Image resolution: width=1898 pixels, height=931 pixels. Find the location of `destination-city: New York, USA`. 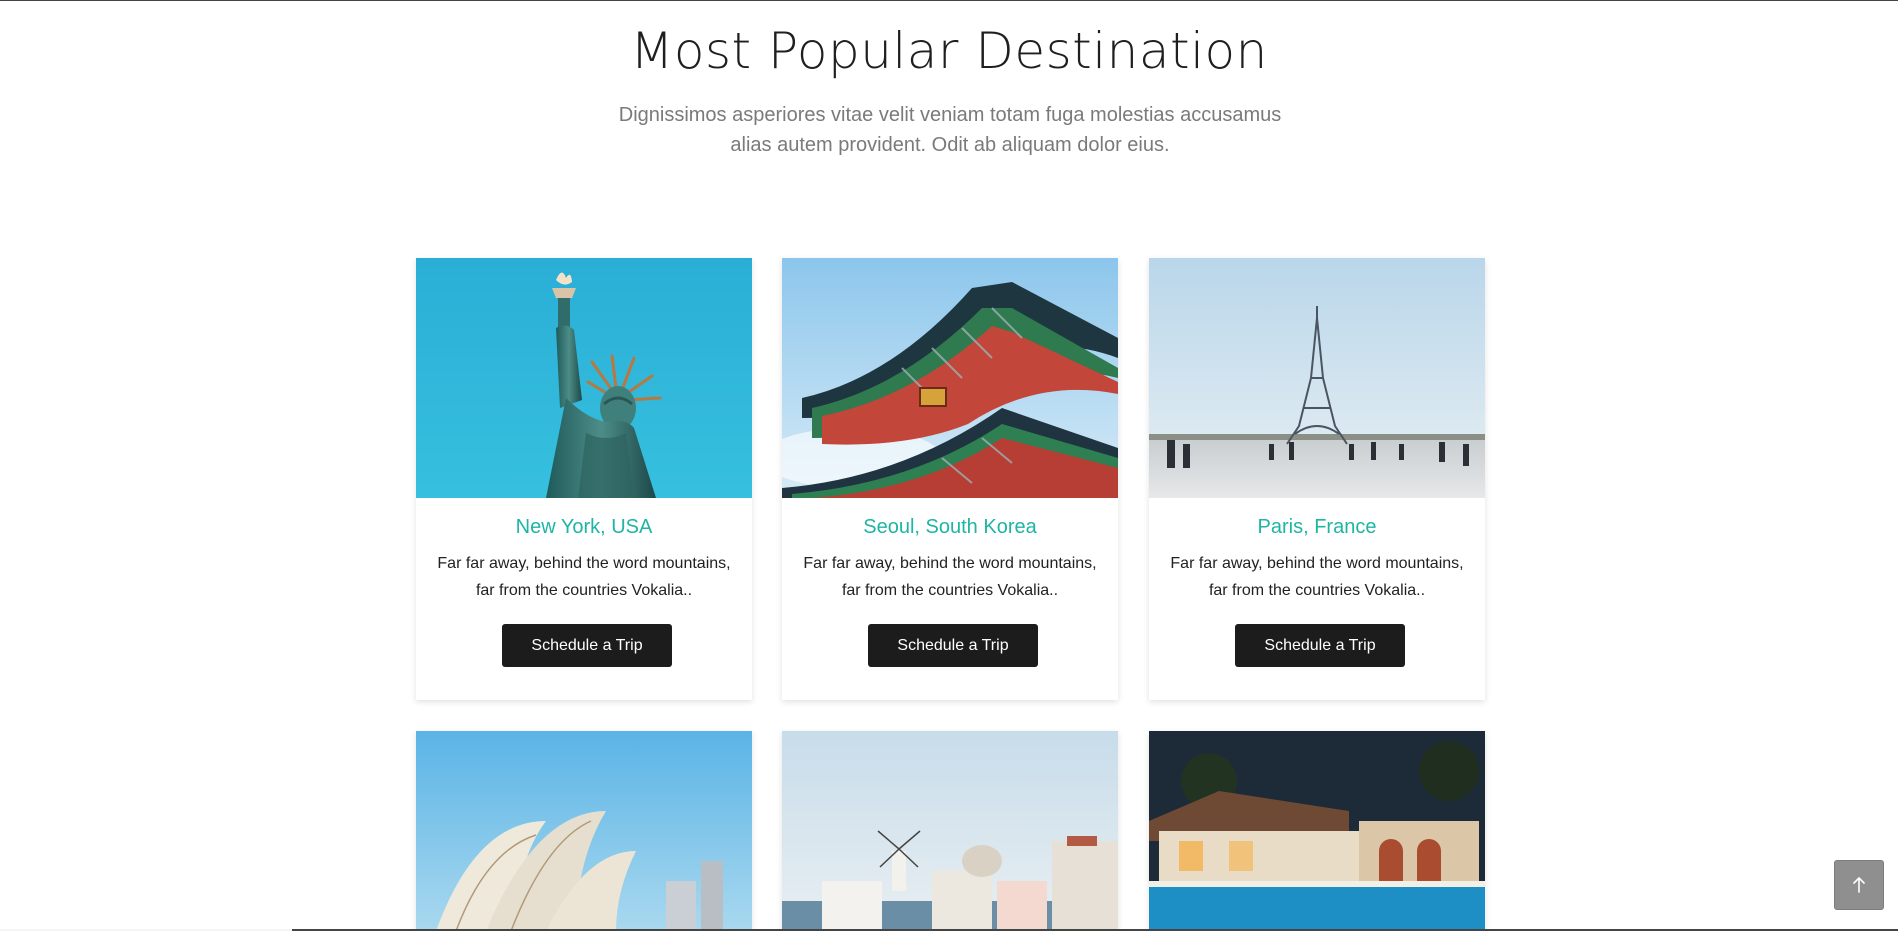

destination-city: New York, USA is located at coordinates (584, 527).